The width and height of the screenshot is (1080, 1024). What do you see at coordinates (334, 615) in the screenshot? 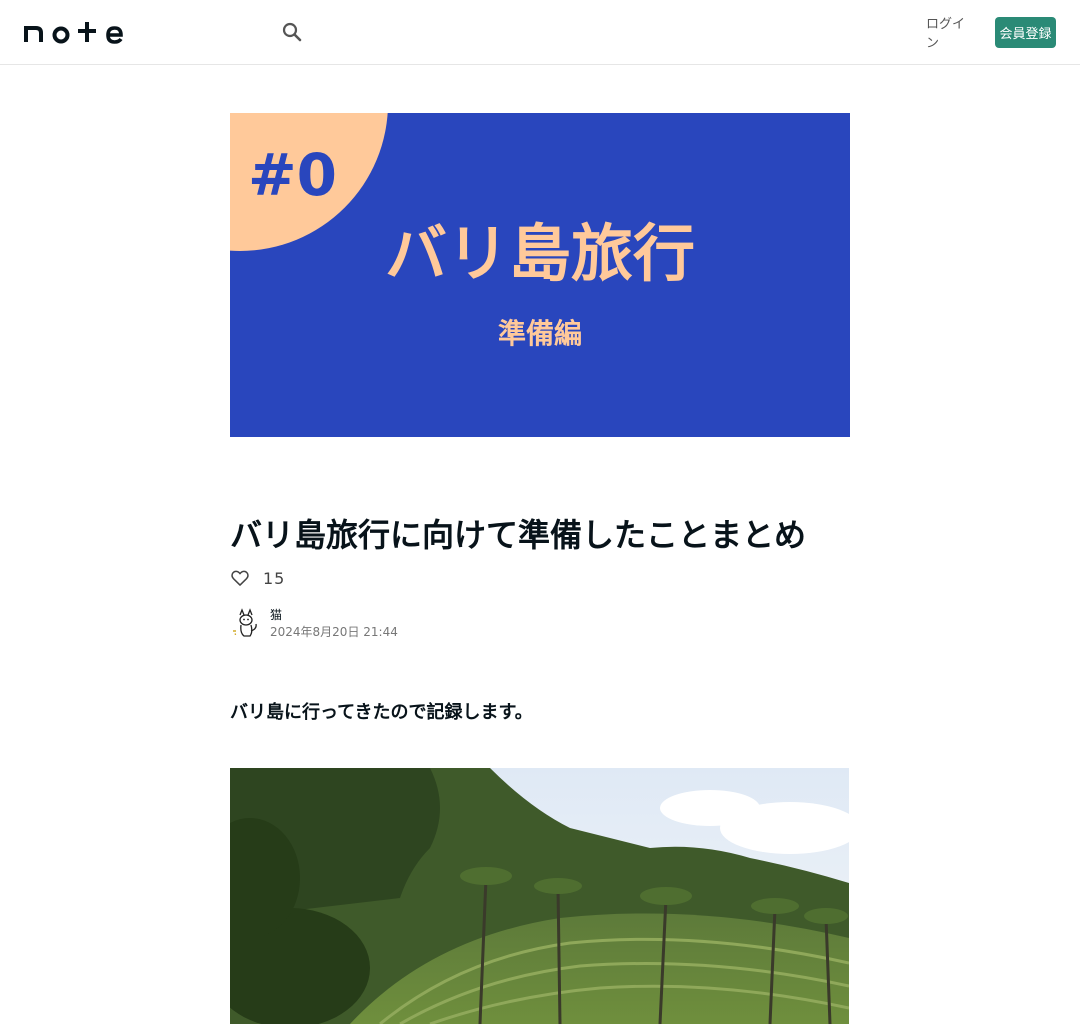
I see `author-name: 猫` at bounding box center [334, 615].